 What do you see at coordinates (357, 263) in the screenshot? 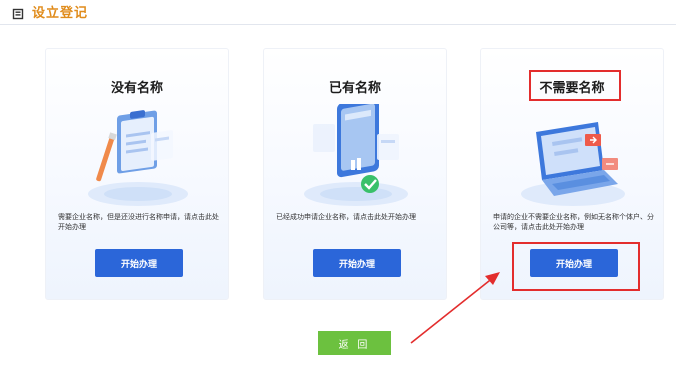
I see `start-button-has-name: 开始办理` at bounding box center [357, 263].